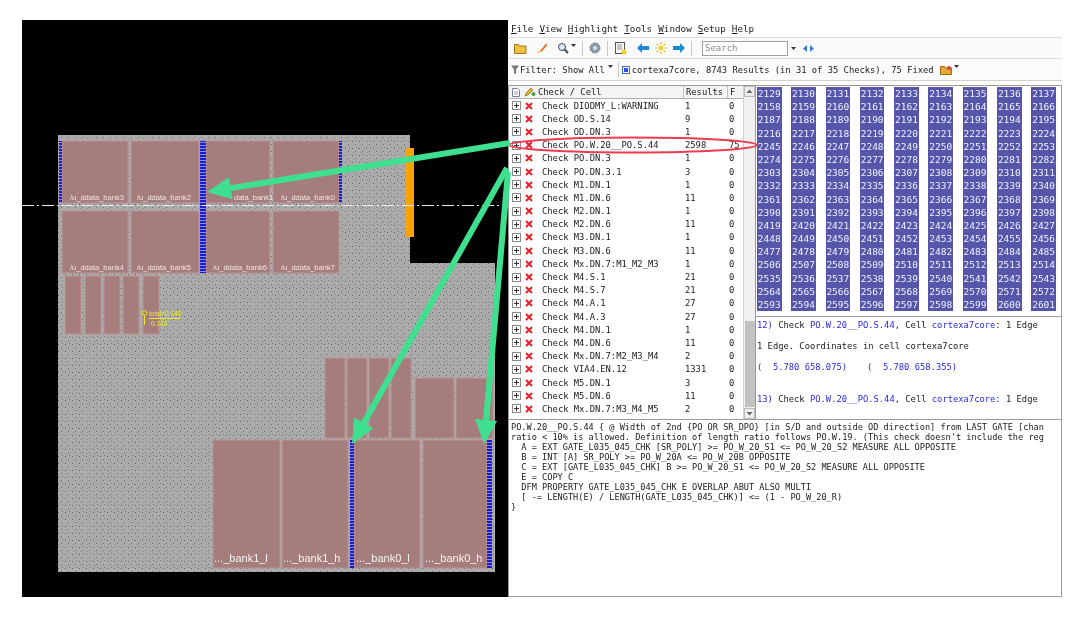  What do you see at coordinates (1009, 107) in the screenshot?
I see `result-cell: 2165` at bounding box center [1009, 107].